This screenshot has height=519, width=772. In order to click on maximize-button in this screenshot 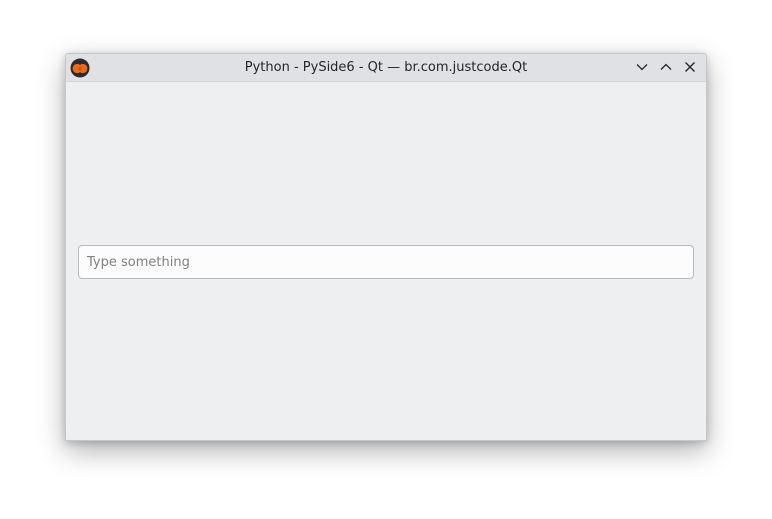, I will do `click(666, 68)`.